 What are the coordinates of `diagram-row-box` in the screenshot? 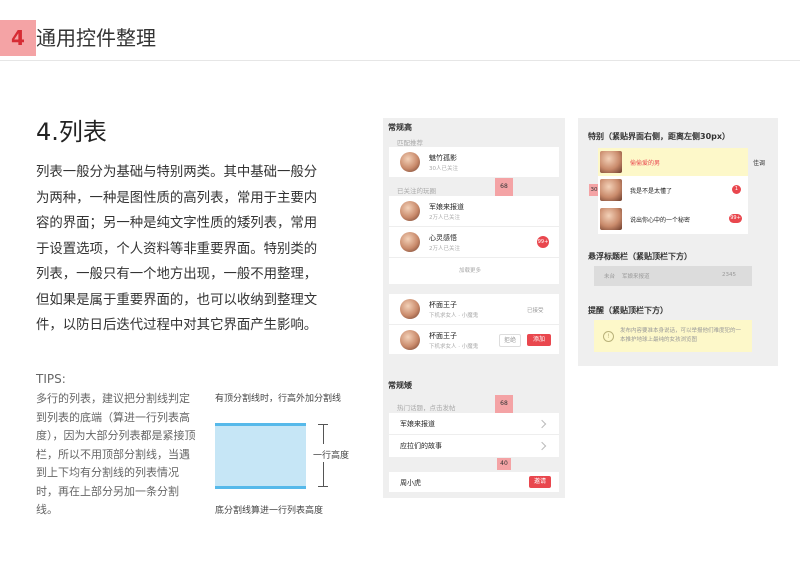 It's located at (260, 456).